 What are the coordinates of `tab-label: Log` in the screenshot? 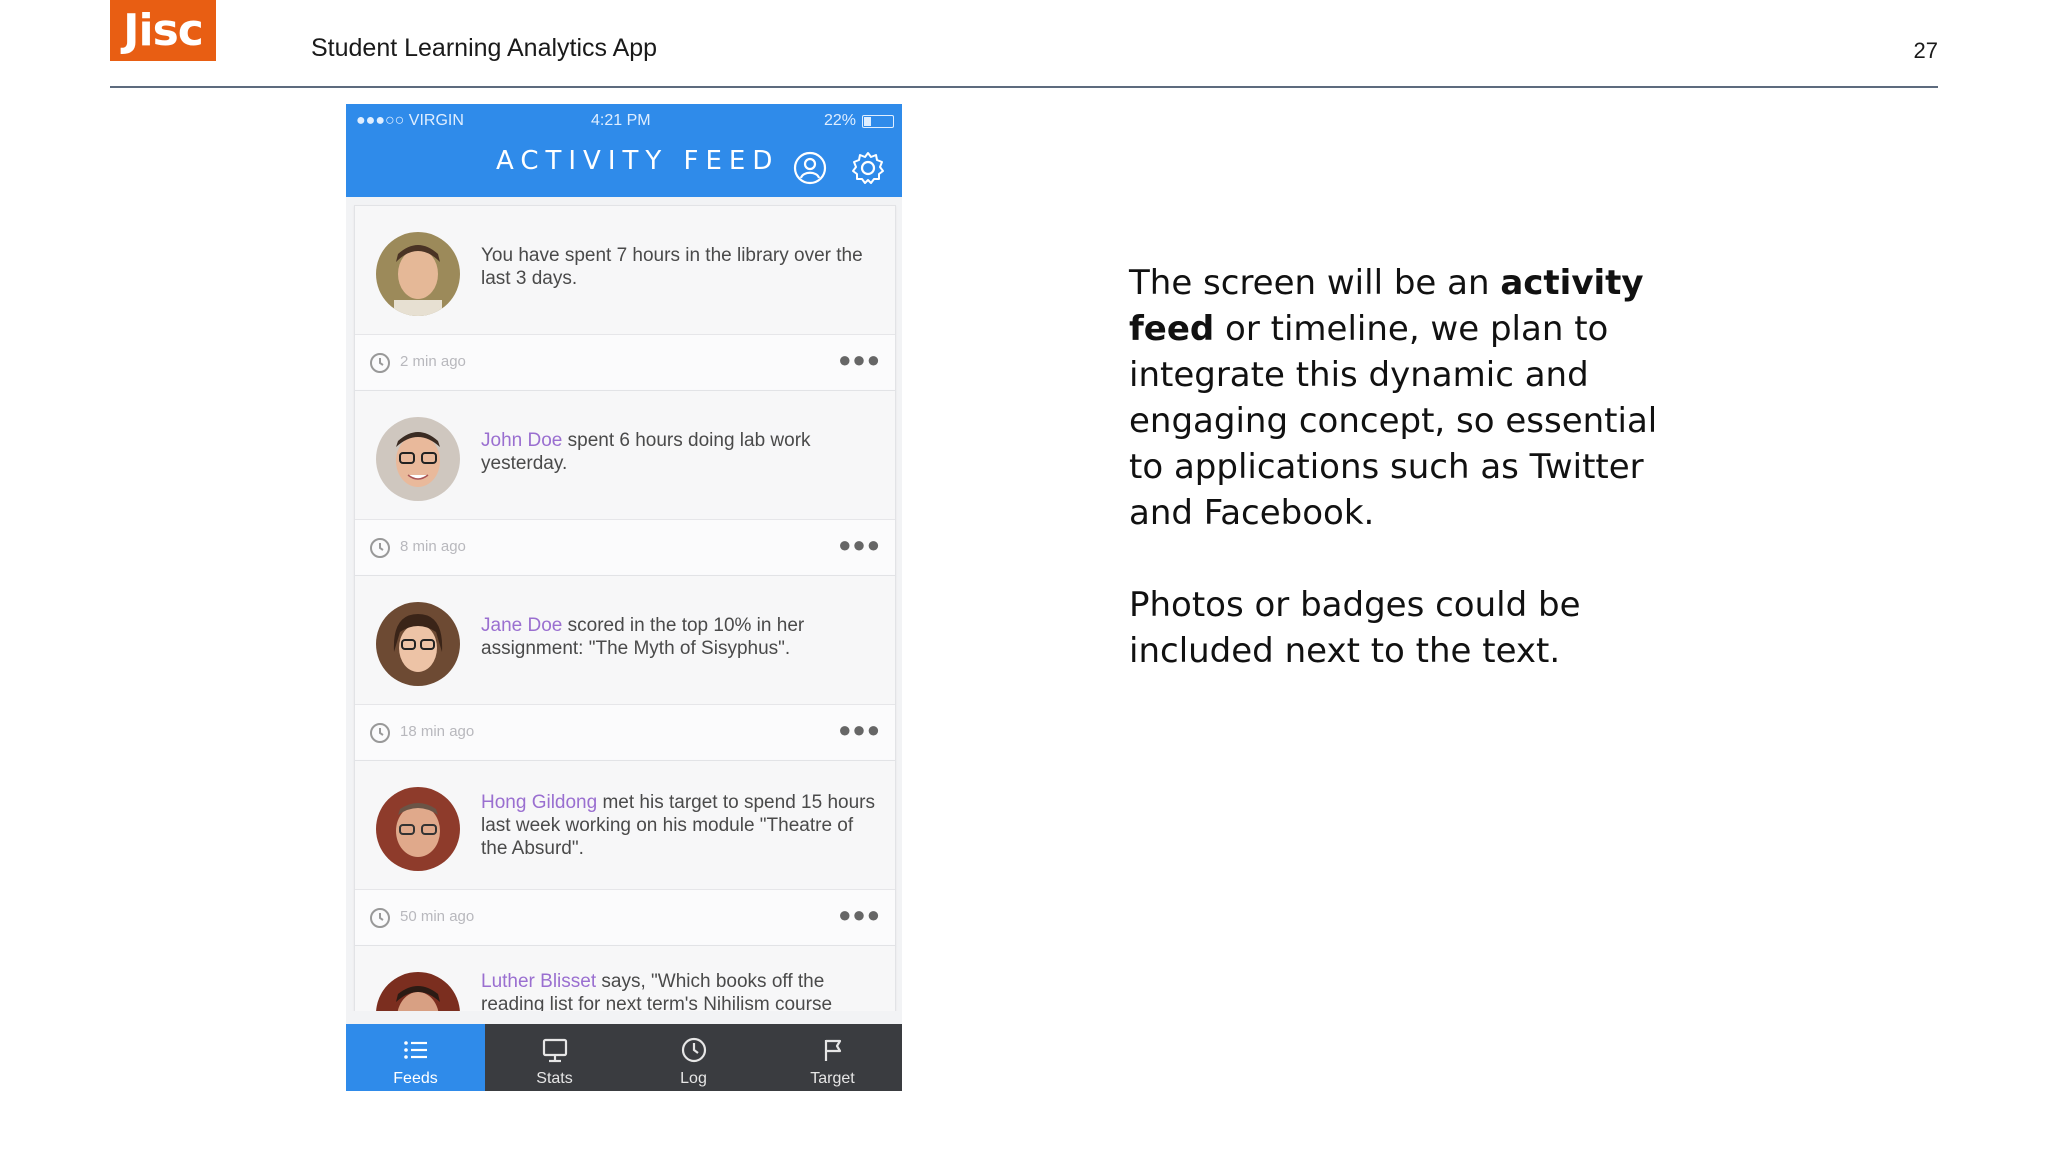 It's located at (693, 1078).